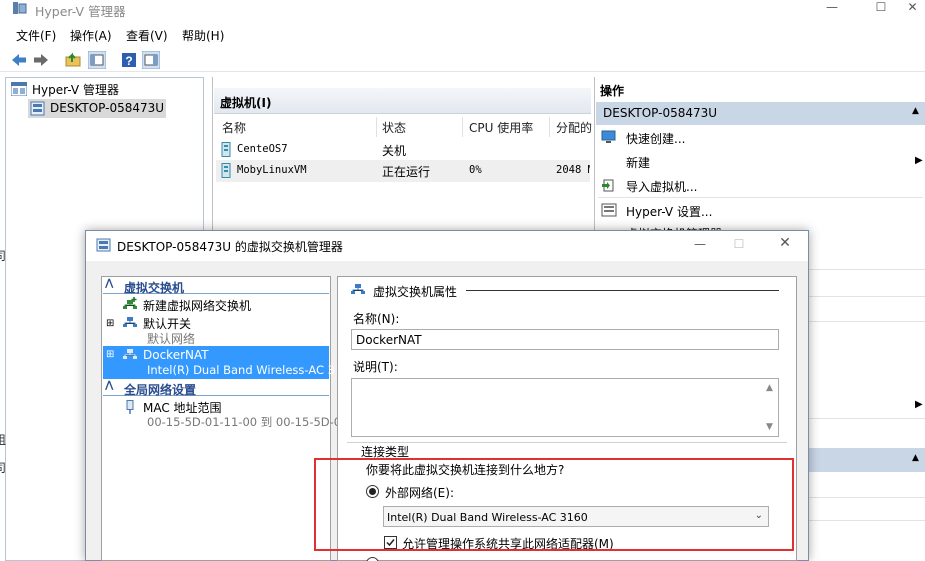 The width and height of the screenshot is (925, 561). Describe the element at coordinates (36, 35) in the screenshot. I see `menu-file: 文件(F)` at that location.